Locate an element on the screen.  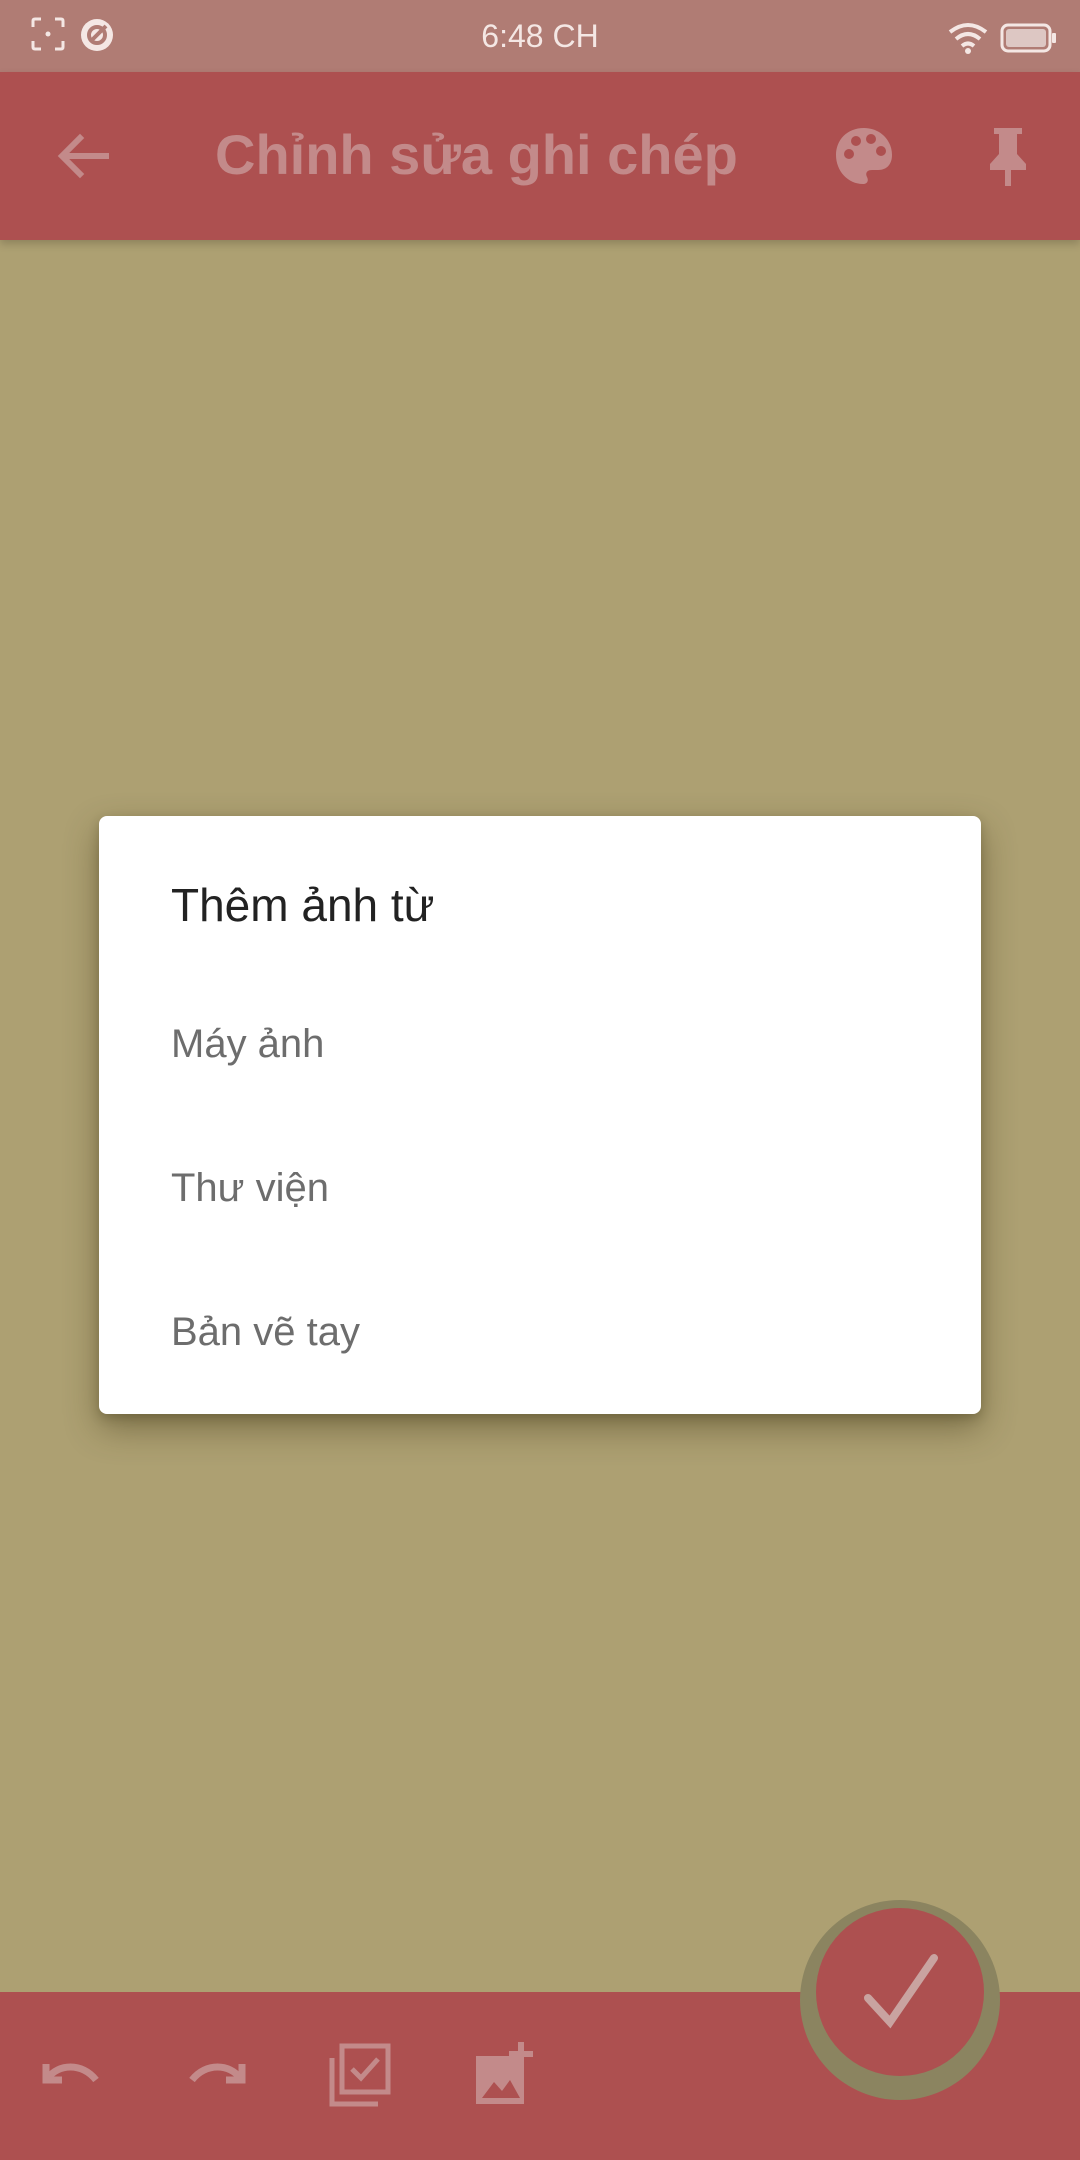
wifi-icon is located at coordinates (968, 38).